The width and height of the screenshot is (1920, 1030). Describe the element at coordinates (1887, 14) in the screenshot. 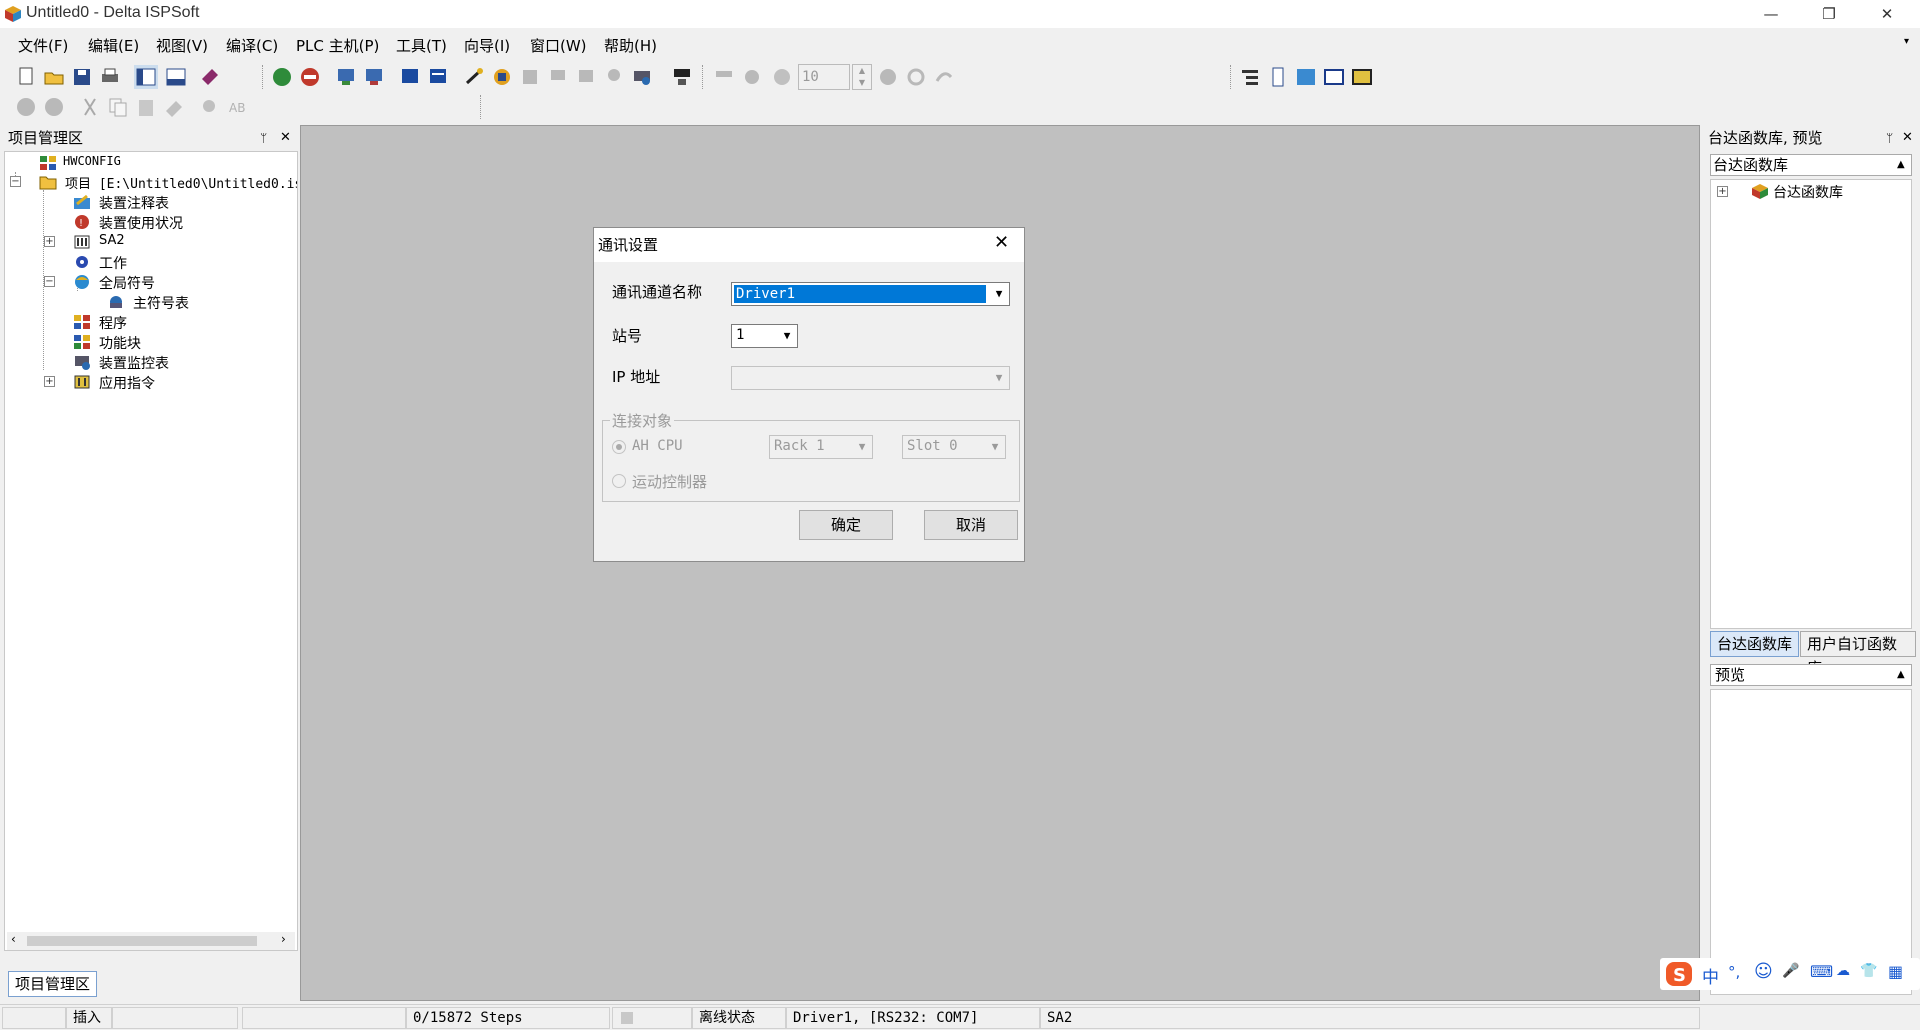

I see `close-window-button: ✕` at that location.